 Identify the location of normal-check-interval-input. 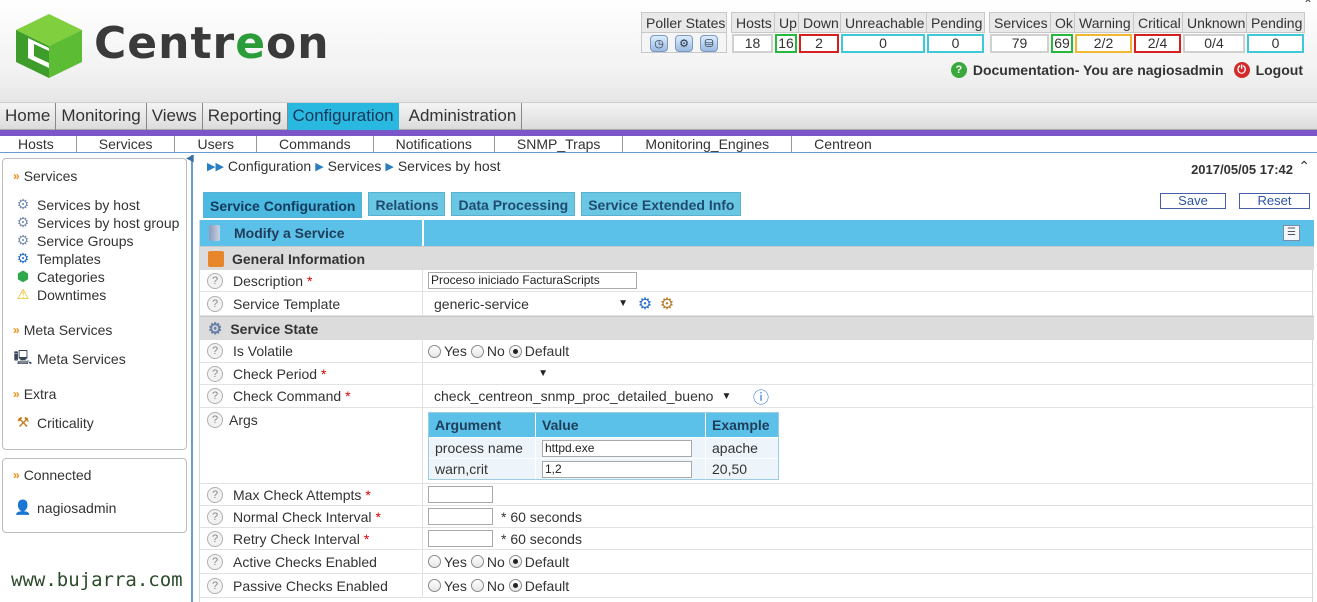
(460, 516).